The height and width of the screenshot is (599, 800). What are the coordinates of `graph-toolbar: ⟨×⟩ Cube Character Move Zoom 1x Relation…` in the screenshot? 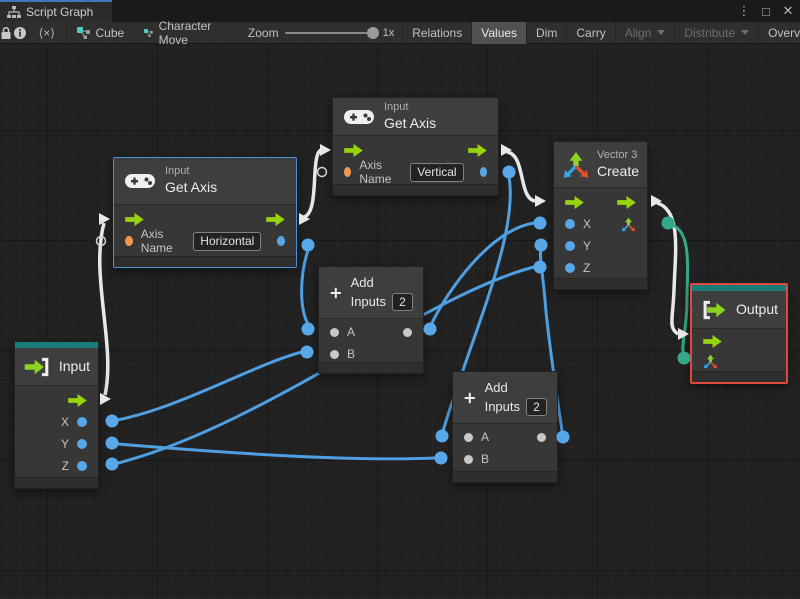 It's located at (400, 32).